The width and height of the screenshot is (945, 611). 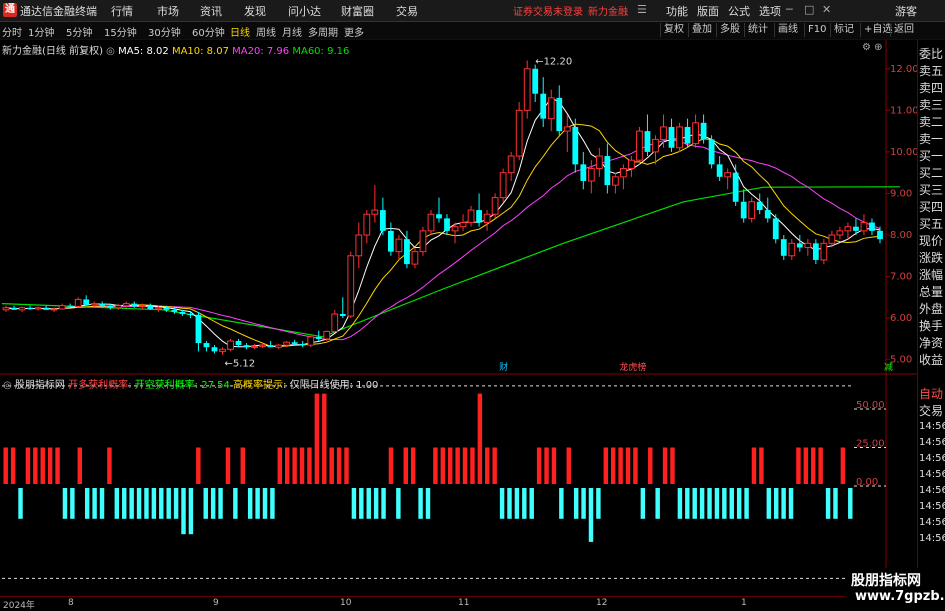 I want to click on tab-more: 更多, so click(x=354, y=31).